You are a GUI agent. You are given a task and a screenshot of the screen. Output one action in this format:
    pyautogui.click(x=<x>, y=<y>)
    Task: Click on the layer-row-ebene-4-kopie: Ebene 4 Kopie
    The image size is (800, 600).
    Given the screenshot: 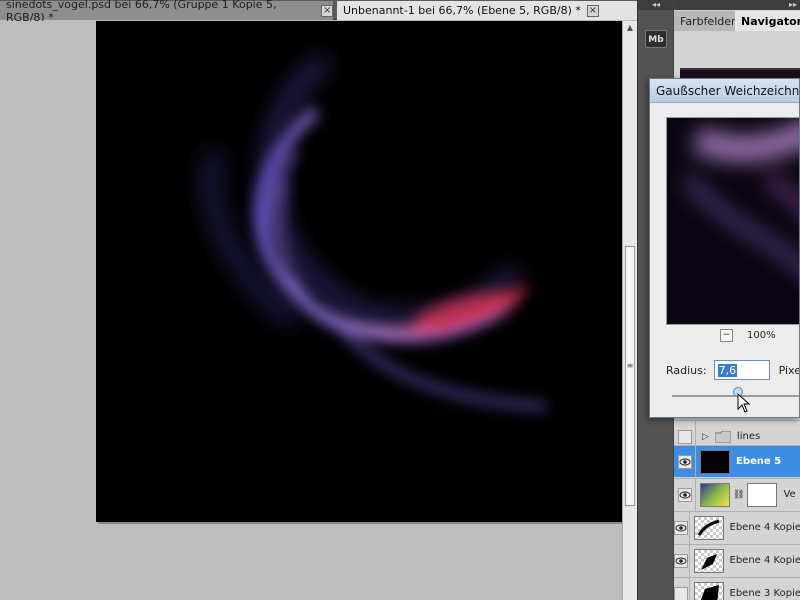 What is the action you would take?
    pyautogui.click(x=737, y=527)
    